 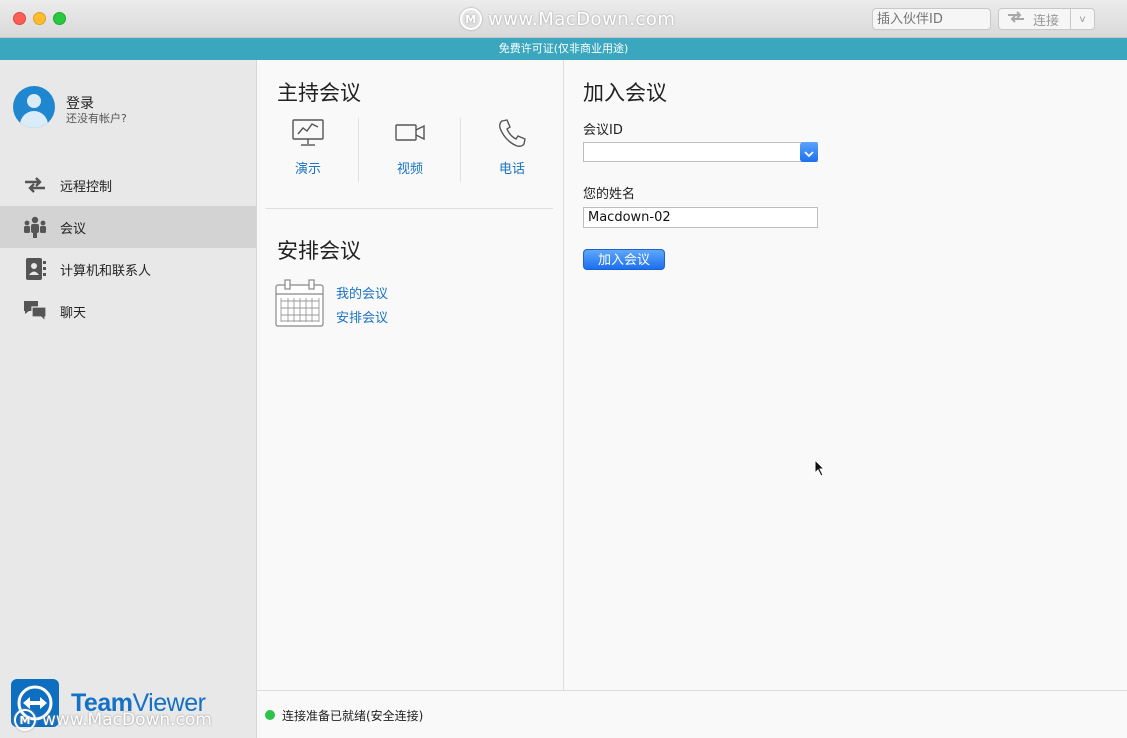 What do you see at coordinates (362, 292) in the screenshot?
I see `my-meetings-link: 我的会议` at bounding box center [362, 292].